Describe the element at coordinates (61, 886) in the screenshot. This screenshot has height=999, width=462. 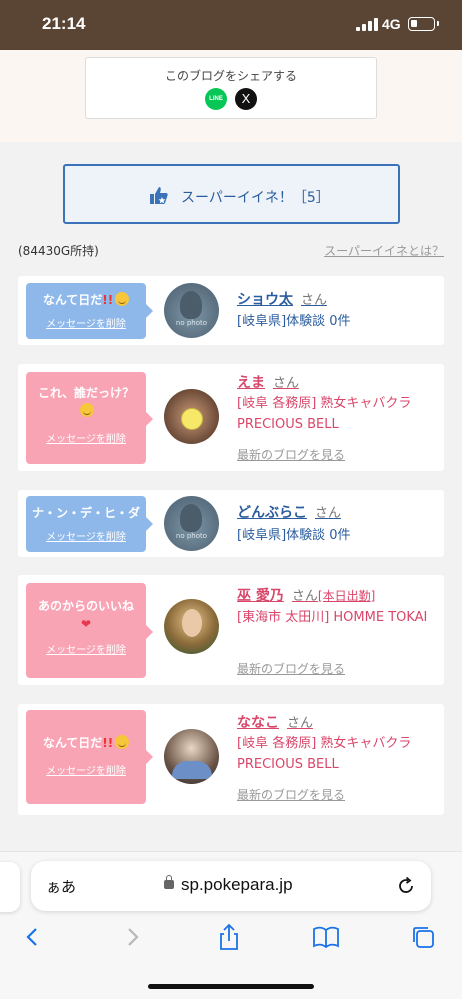
I see `reader-settings-button: ぁあ` at that location.